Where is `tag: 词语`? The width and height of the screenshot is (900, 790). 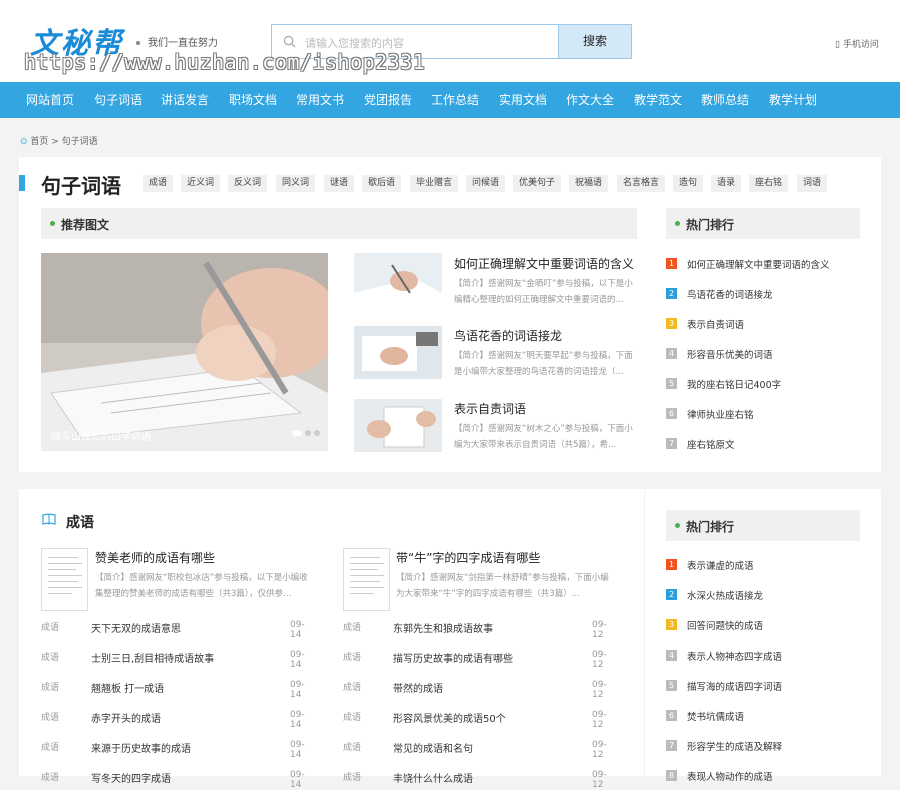
tag: 词语 is located at coordinates (812, 183).